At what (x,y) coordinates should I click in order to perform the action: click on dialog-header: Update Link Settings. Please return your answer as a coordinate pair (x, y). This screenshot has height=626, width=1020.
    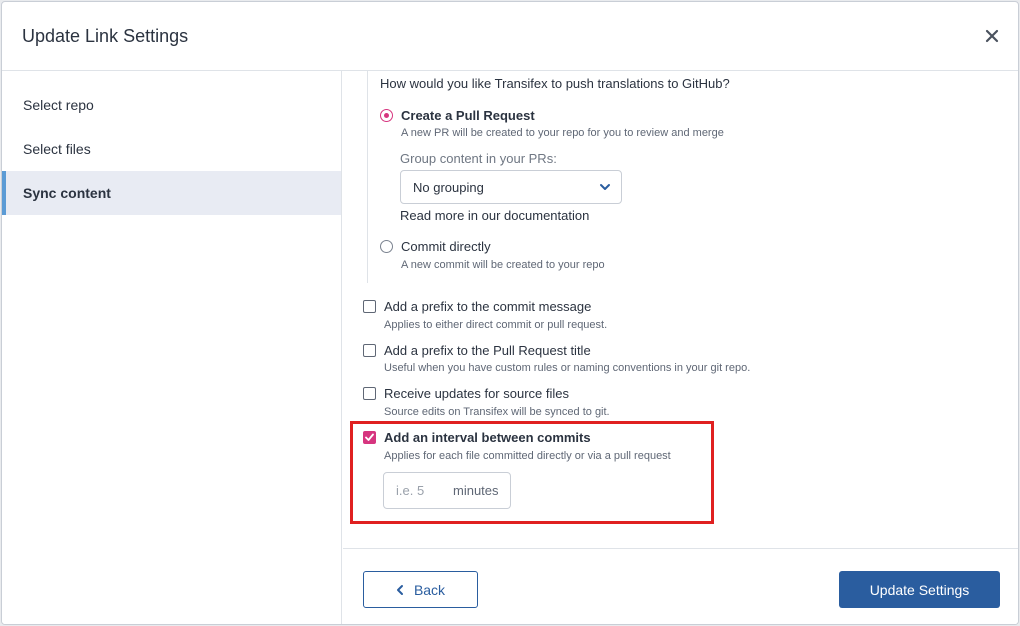
    Looking at the image, I should click on (510, 36).